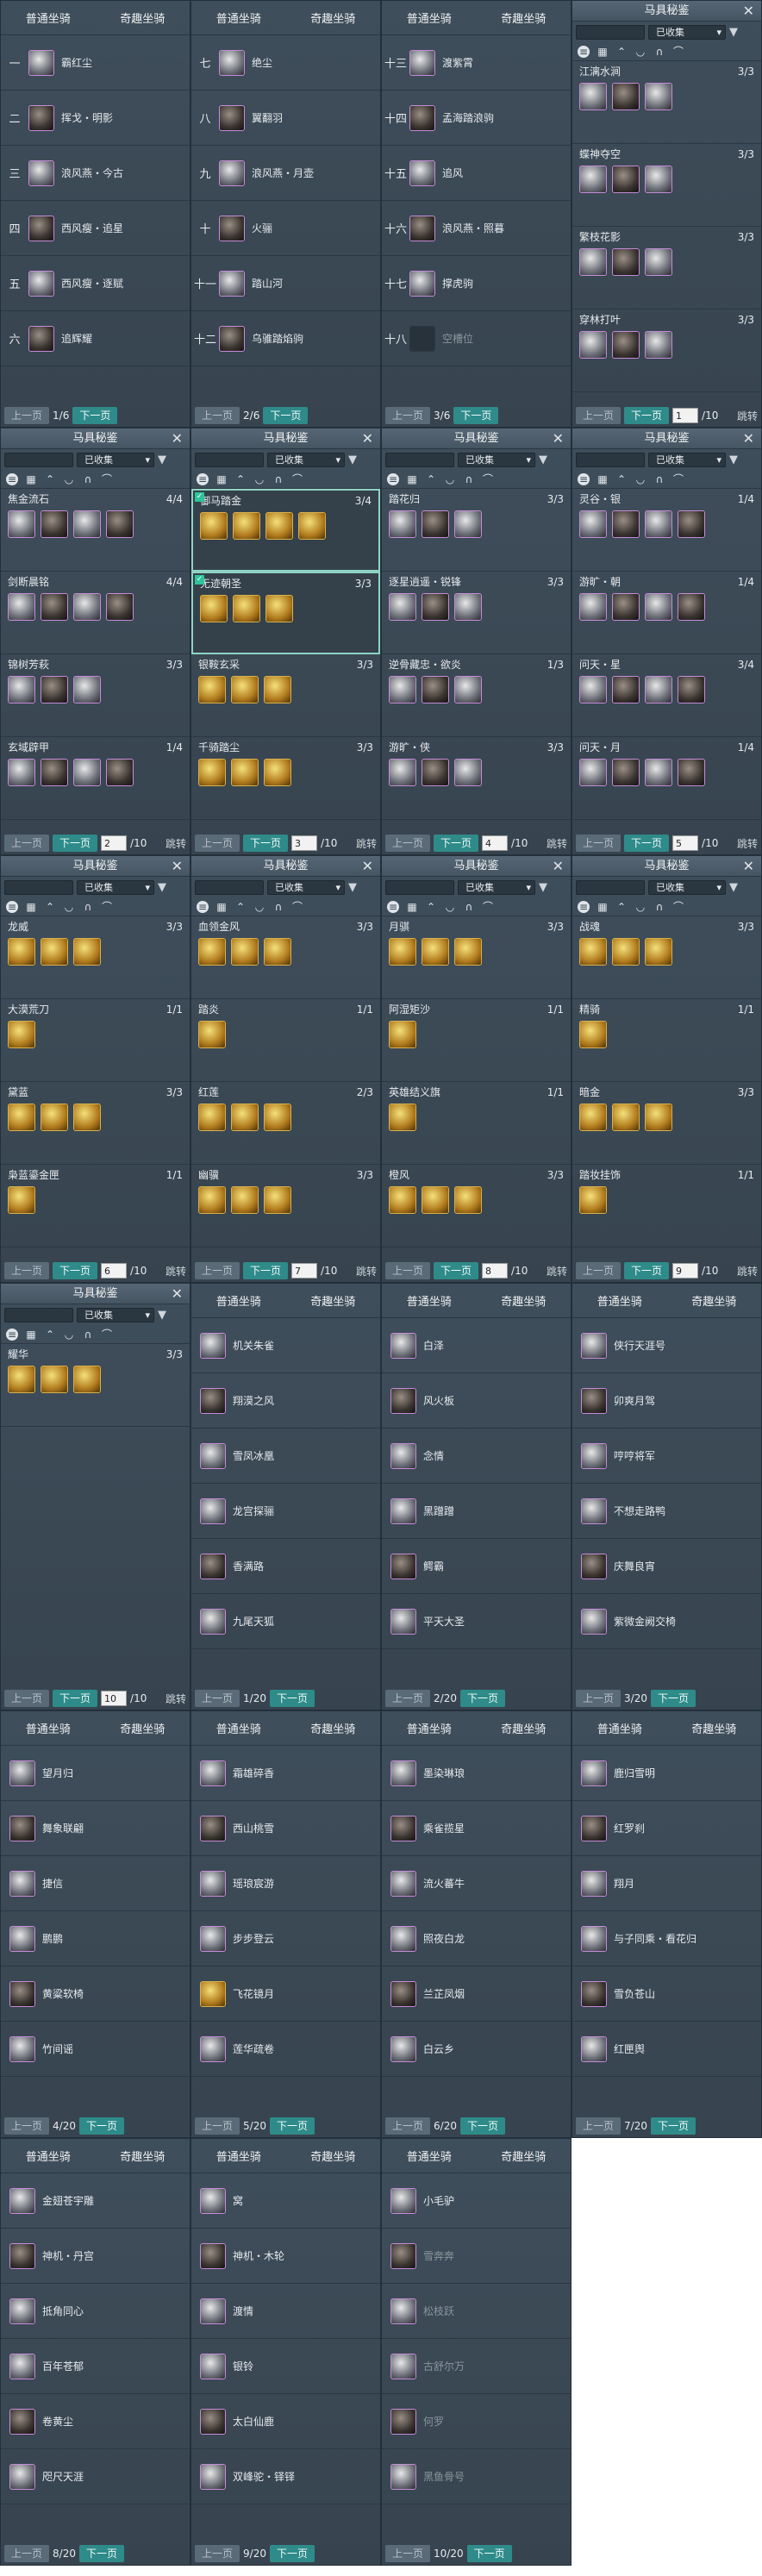 The image size is (762, 2576). What do you see at coordinates (96, 2049) in the screenshot?
I see `fun-mount-row: 竹间谣` at bounding box center [96, 2049].